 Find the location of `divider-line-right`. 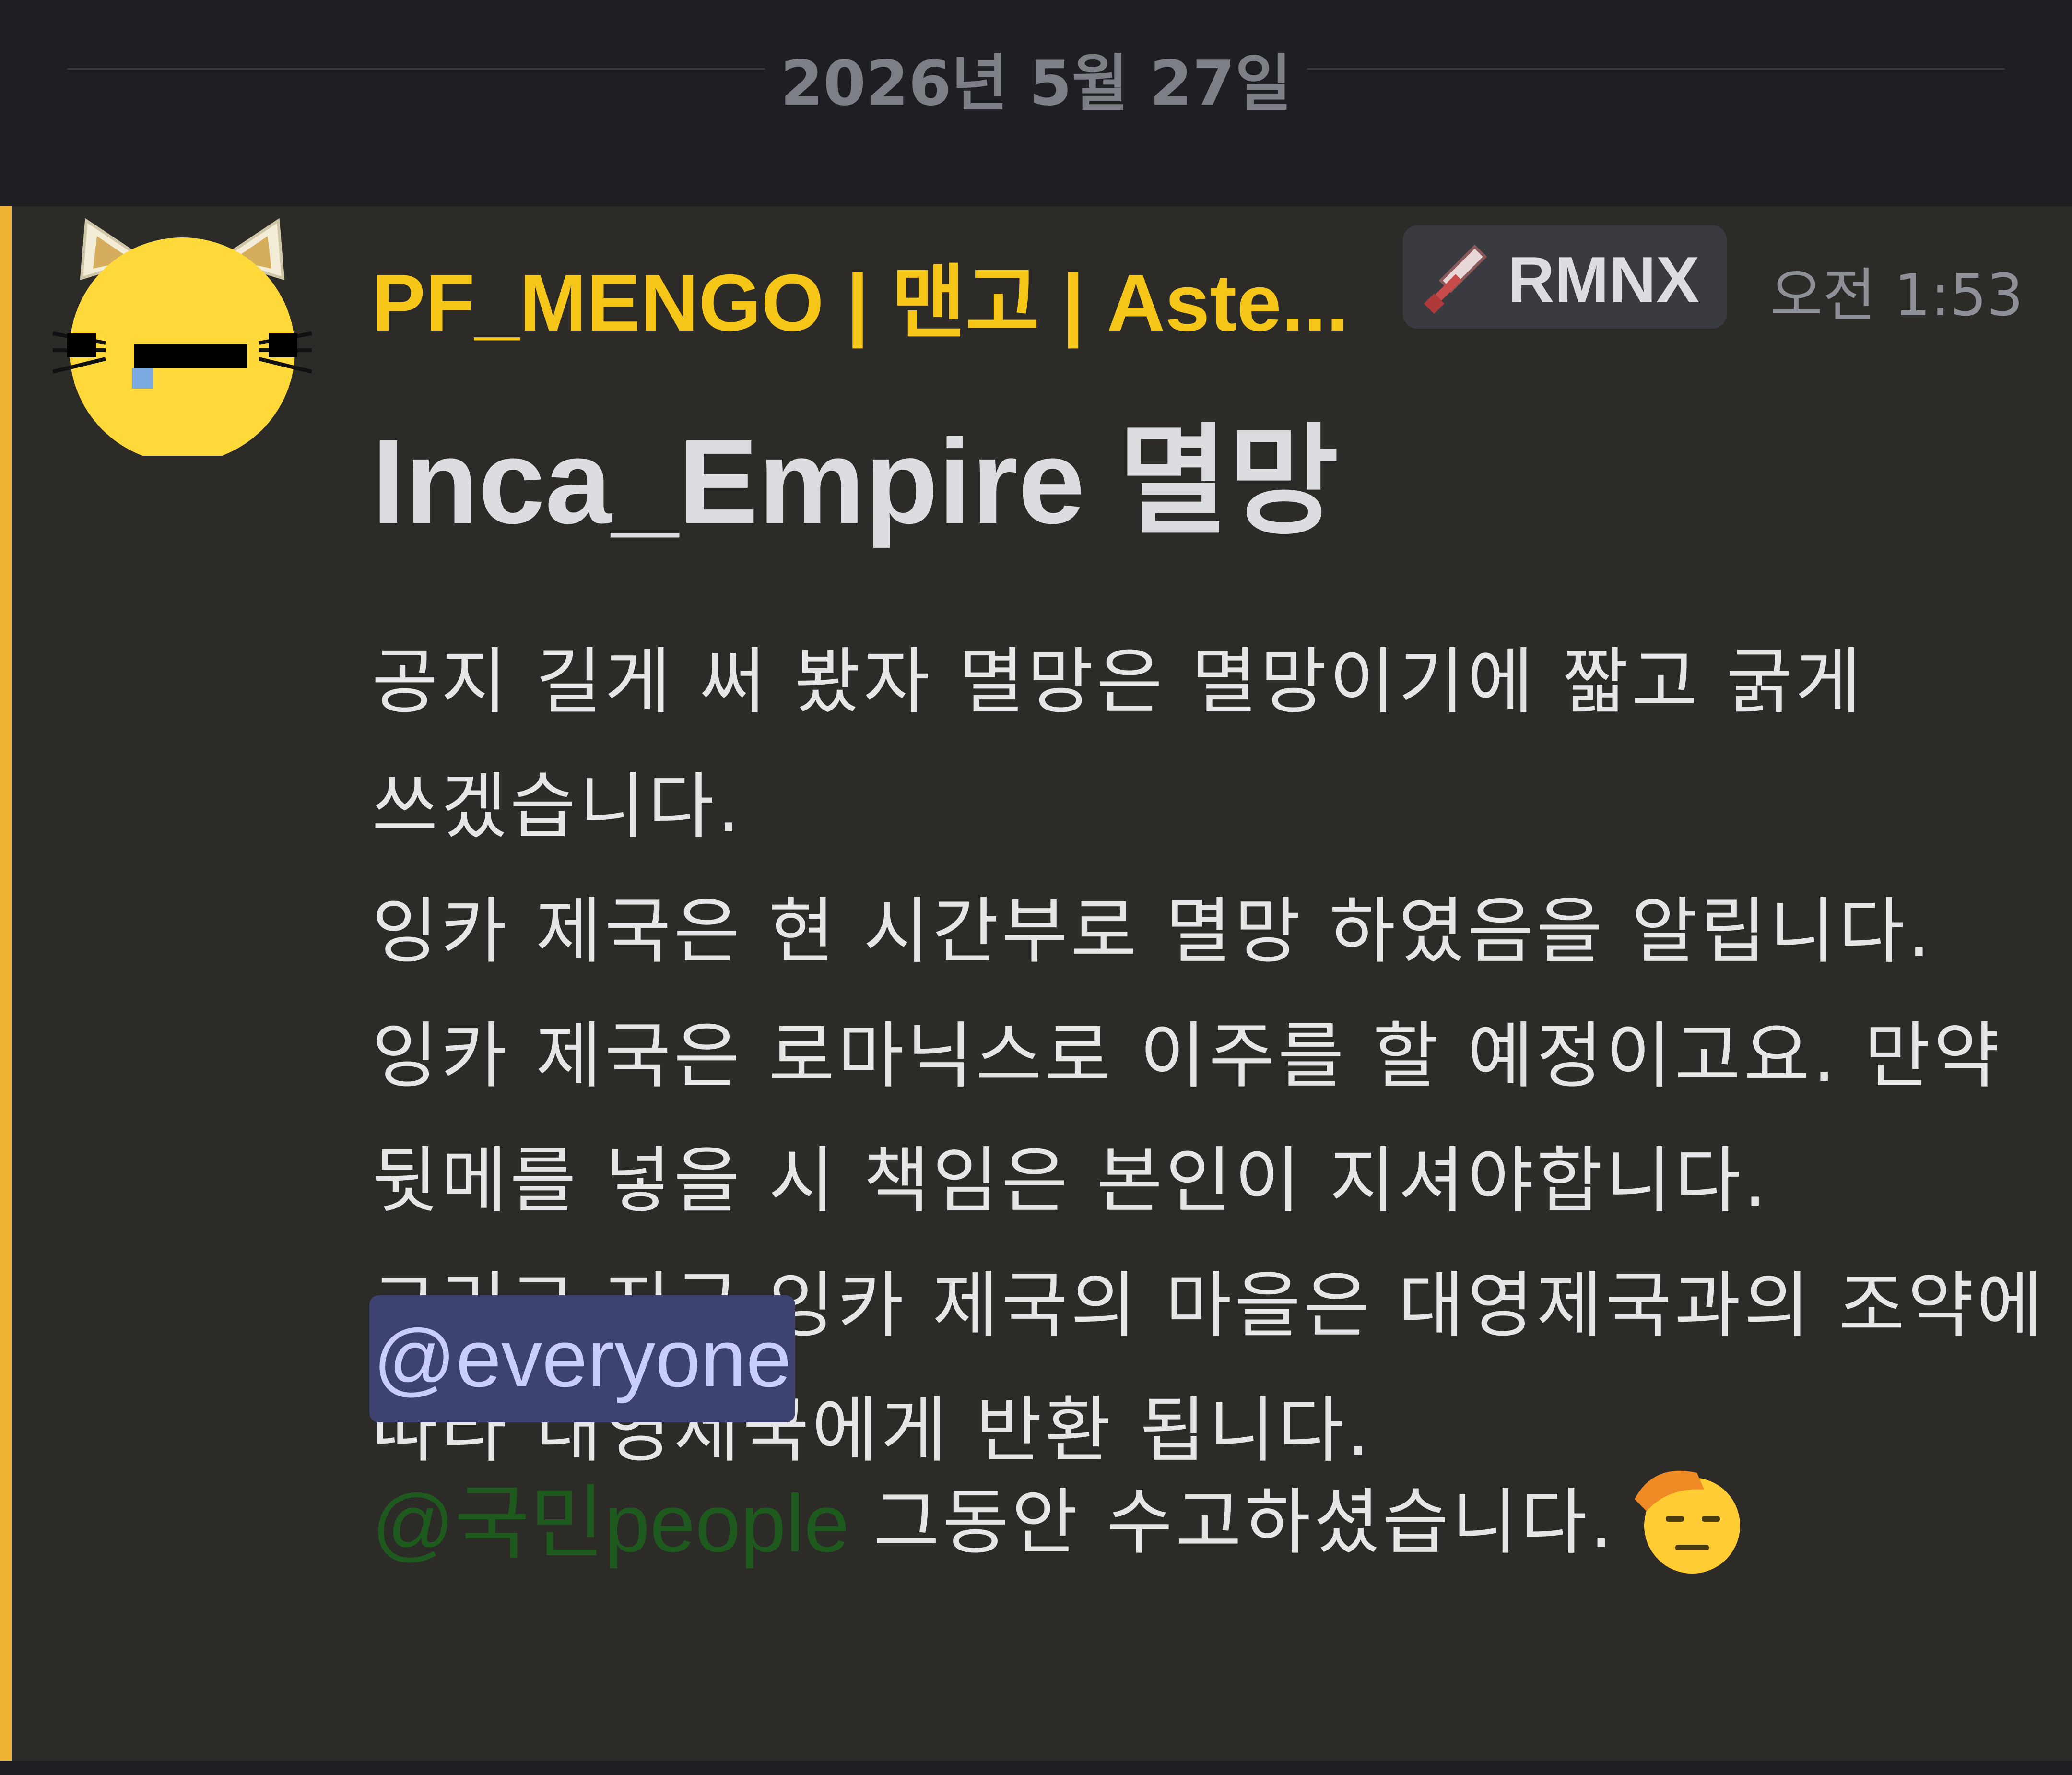

divider-line-right is located at coordinates (1656, 69).